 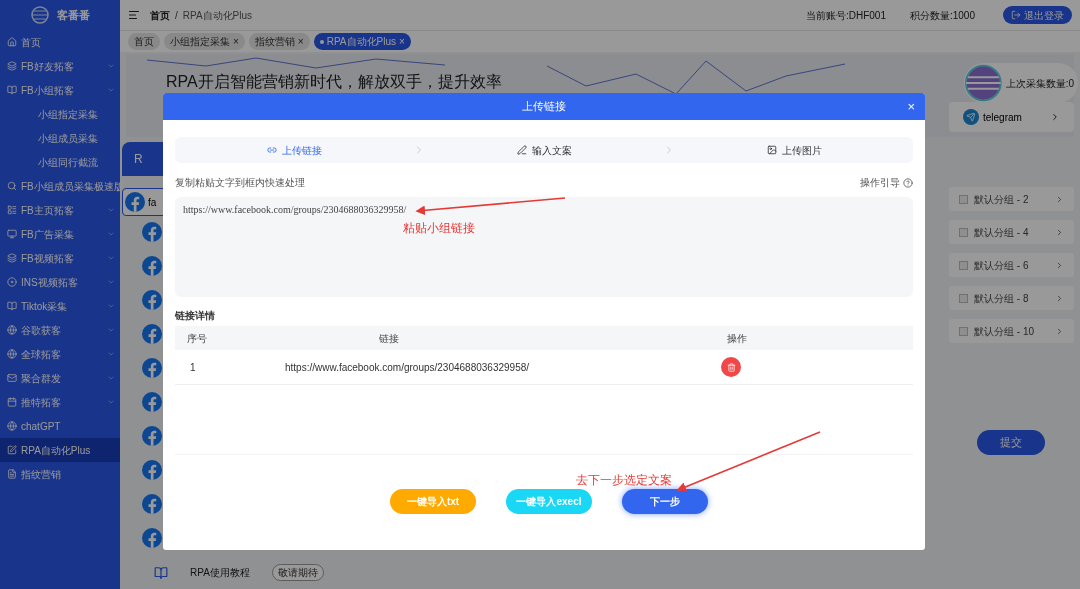 What do you see at coordinates (60, 282) in the screenshot?
I see `sidebar-item: INS视频拓客` at bounding box center [60, 282].